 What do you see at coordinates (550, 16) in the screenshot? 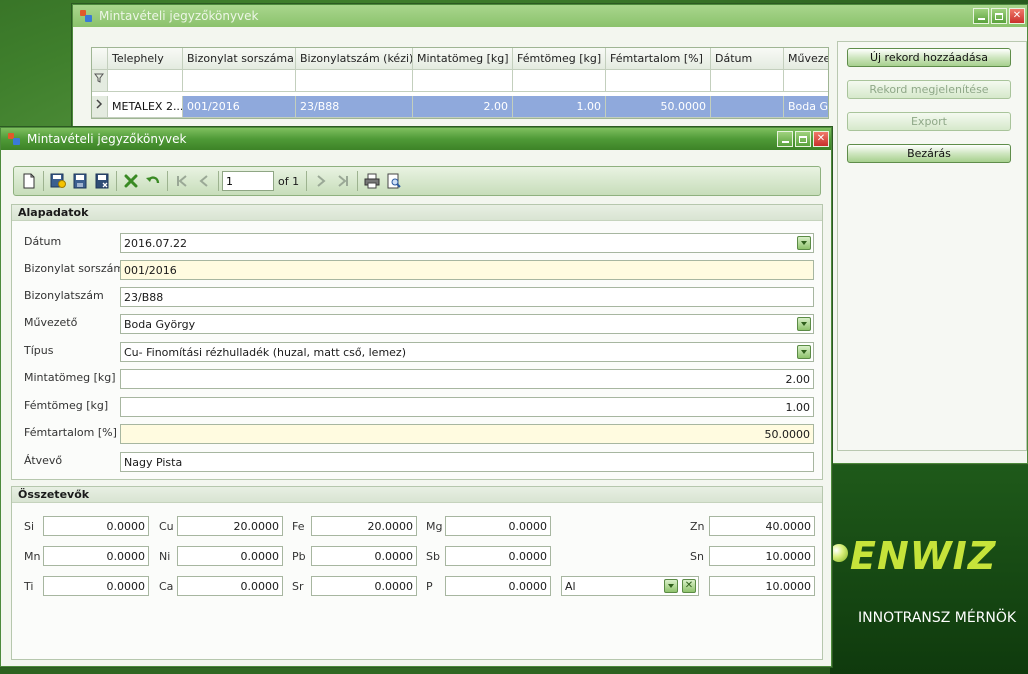
I see `list-window-titlebar: Mintavételi jegyzőkönyvek ✕` at bounding box center [550, 16].